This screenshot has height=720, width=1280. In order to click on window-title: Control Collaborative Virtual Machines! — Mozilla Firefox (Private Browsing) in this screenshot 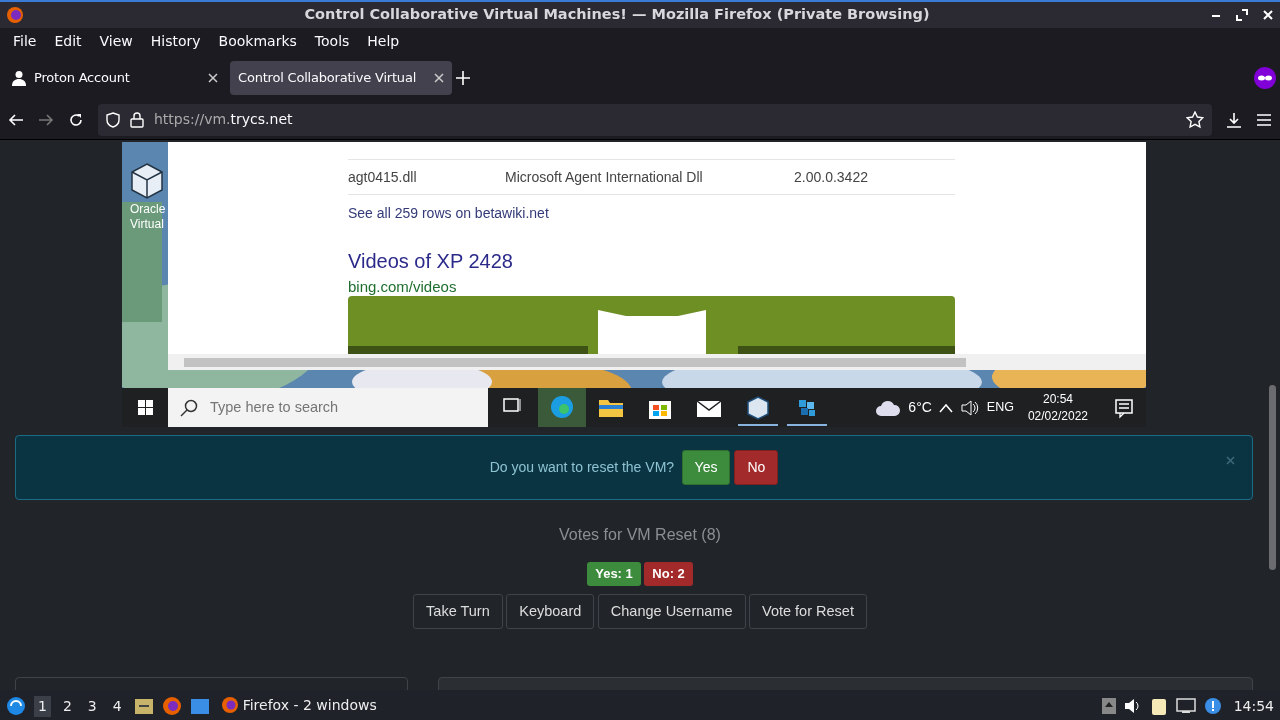, I will do `click(617, 15)`.